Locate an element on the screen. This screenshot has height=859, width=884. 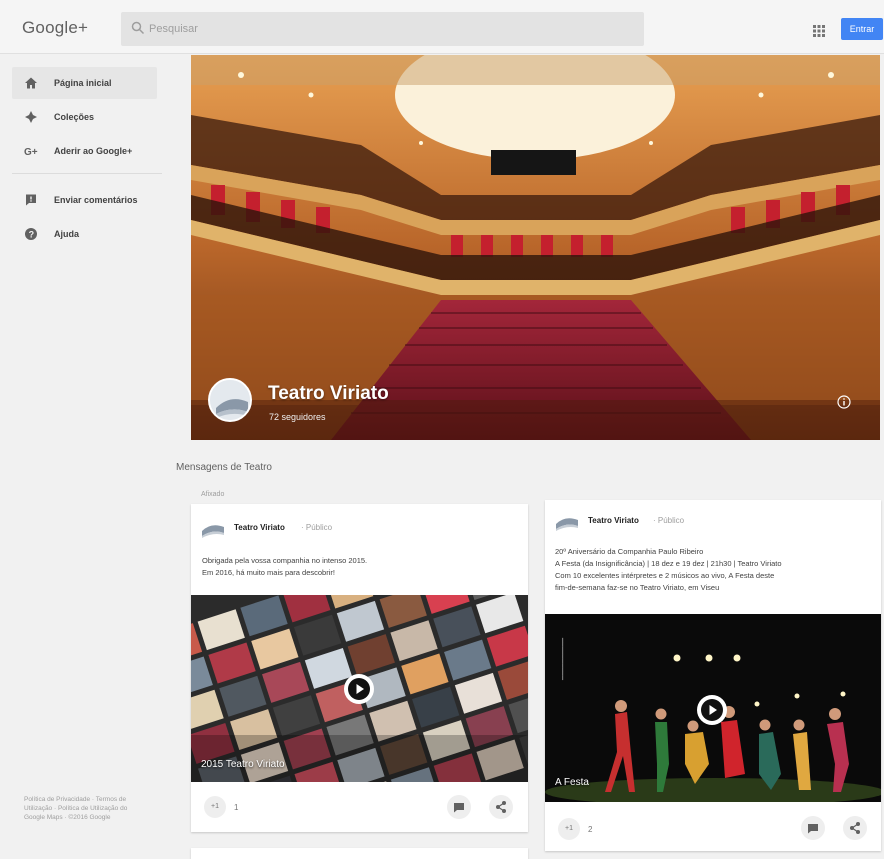
followers-count: 72 seguidores is located at coordinates (297, 417).